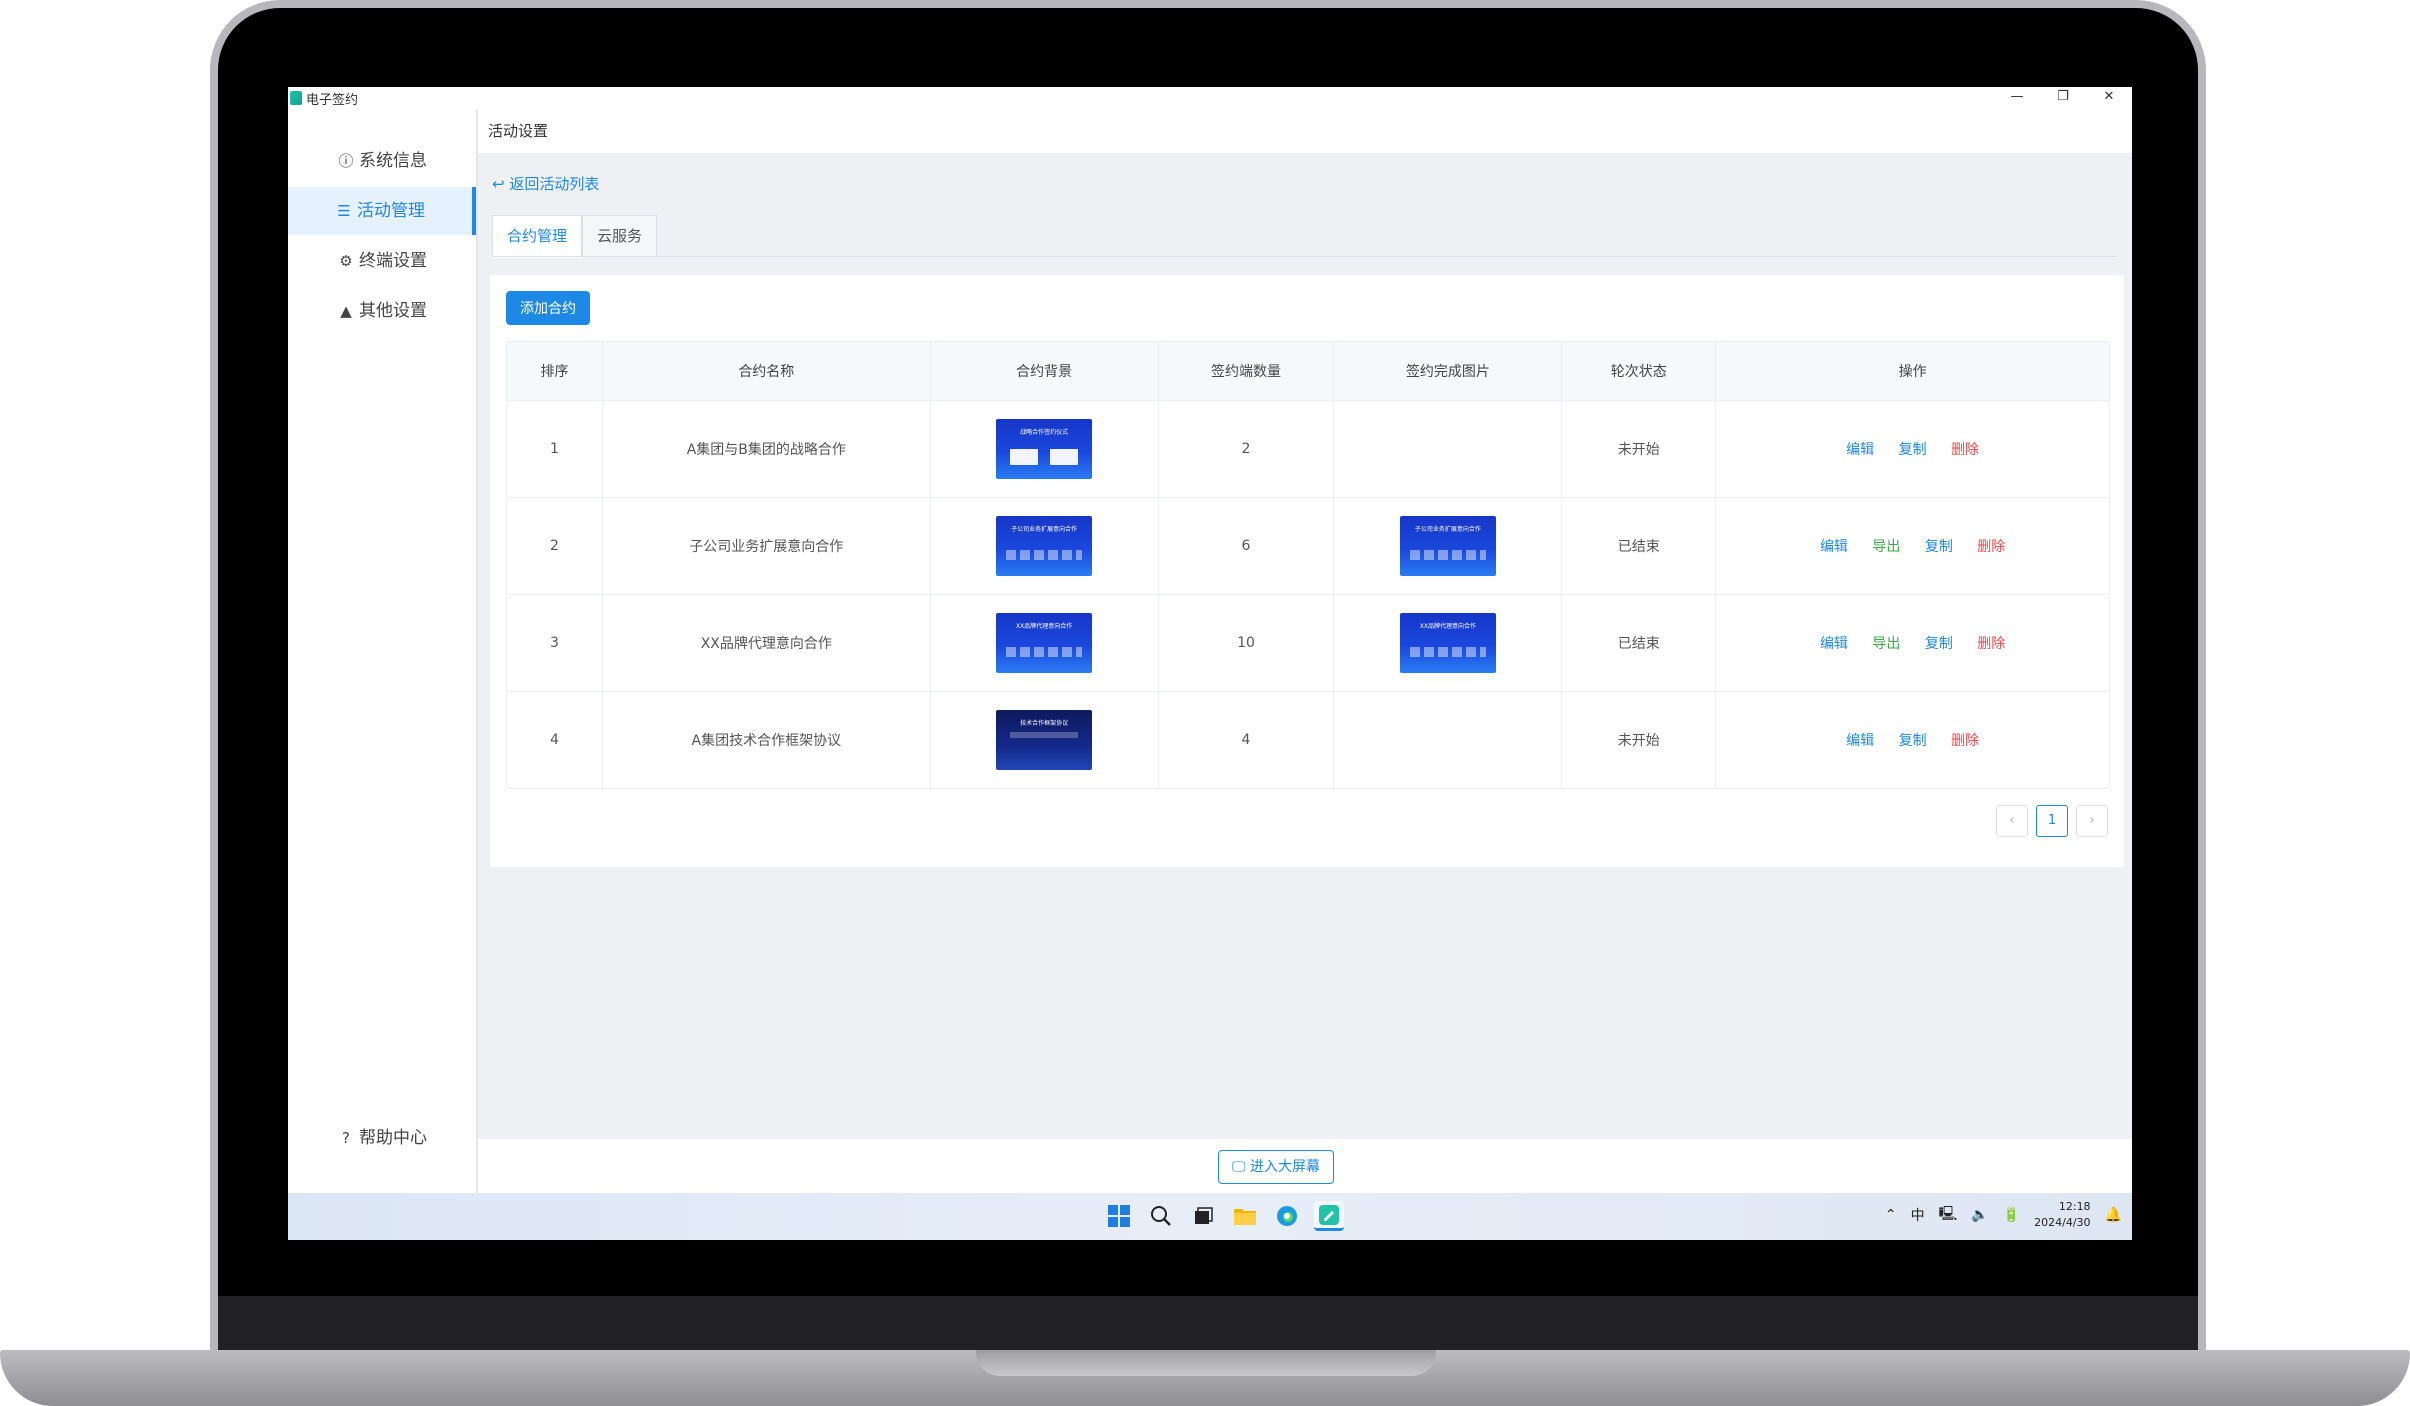 This screenshot has height=1406, width=2410. I want to click on search-icon, so click(1161, 1216).